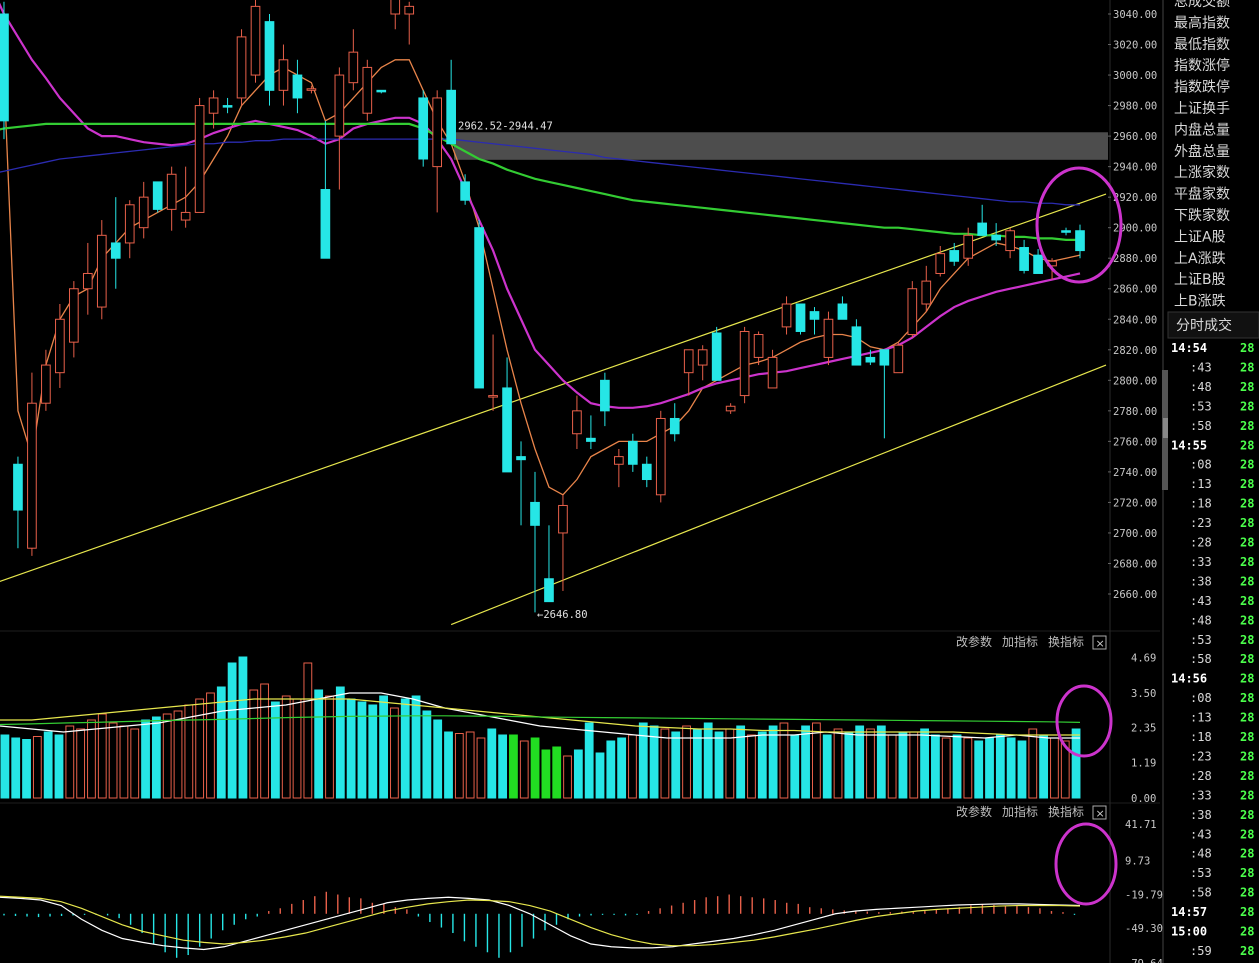 This screenshot has width=1259, height=963. What do you see at coordinates (1201, 776) in the screenshot?
I see `trade-time: :28` at bounding box center [1201, 776].